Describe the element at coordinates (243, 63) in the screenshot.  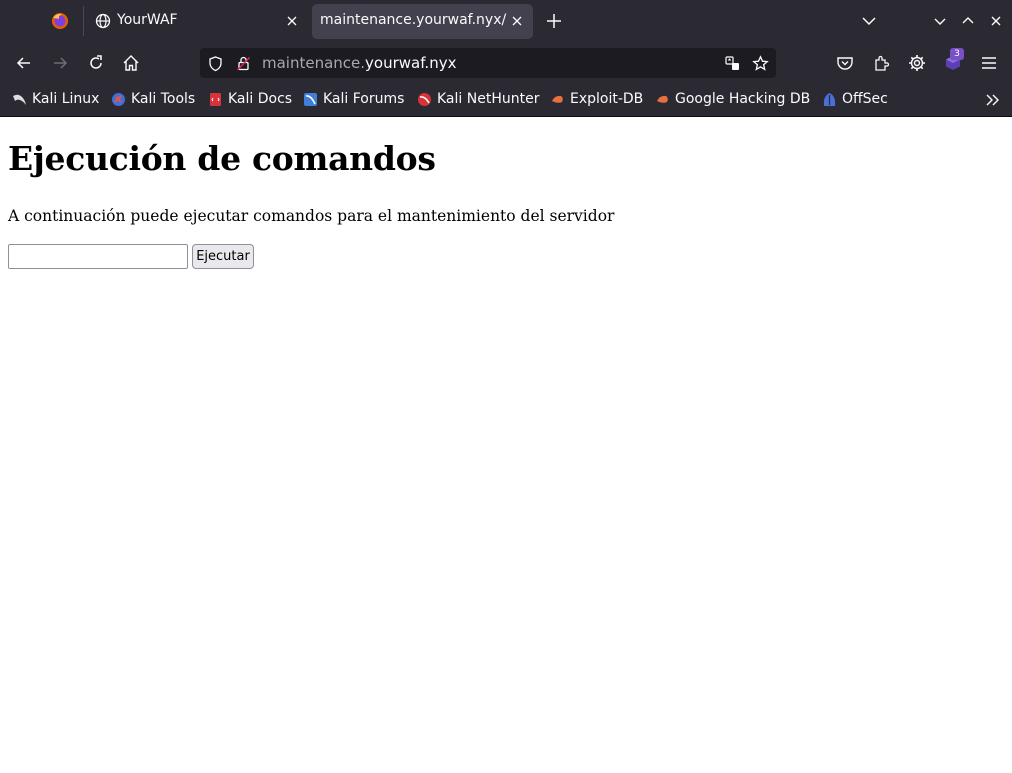
I see `insecure-lock-icon` at that location.